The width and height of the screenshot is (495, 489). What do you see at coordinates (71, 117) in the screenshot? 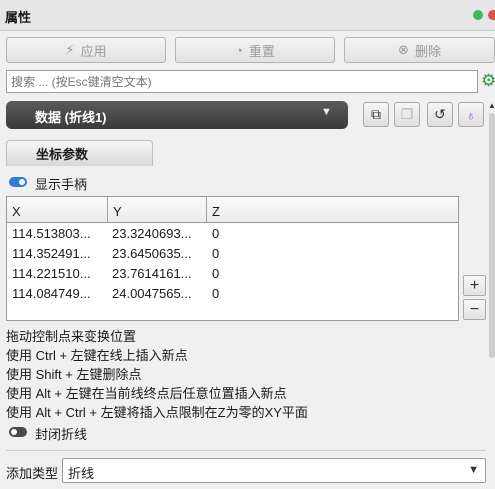
I see `object-selector-value: 数据 (折线1)` at bounding box center [71, 117].